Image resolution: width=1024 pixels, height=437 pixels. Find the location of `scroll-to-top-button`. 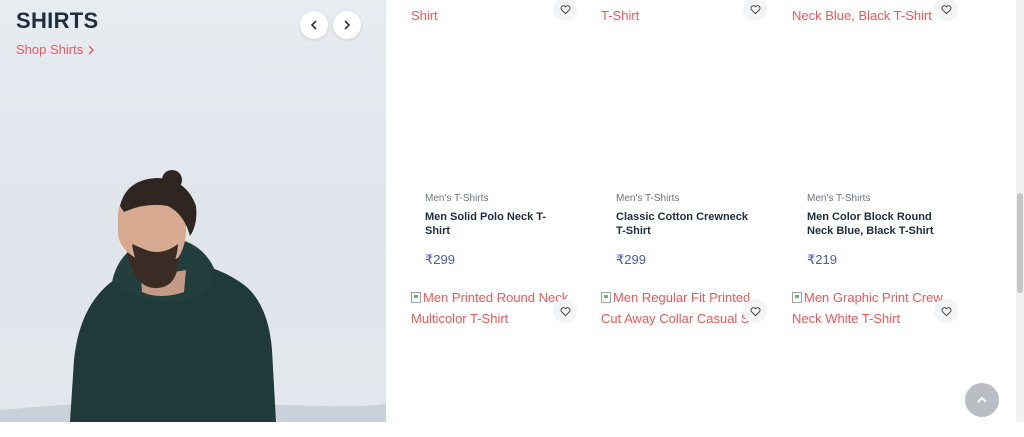

scroll-to-top-button is located at coordinates (982, 400).